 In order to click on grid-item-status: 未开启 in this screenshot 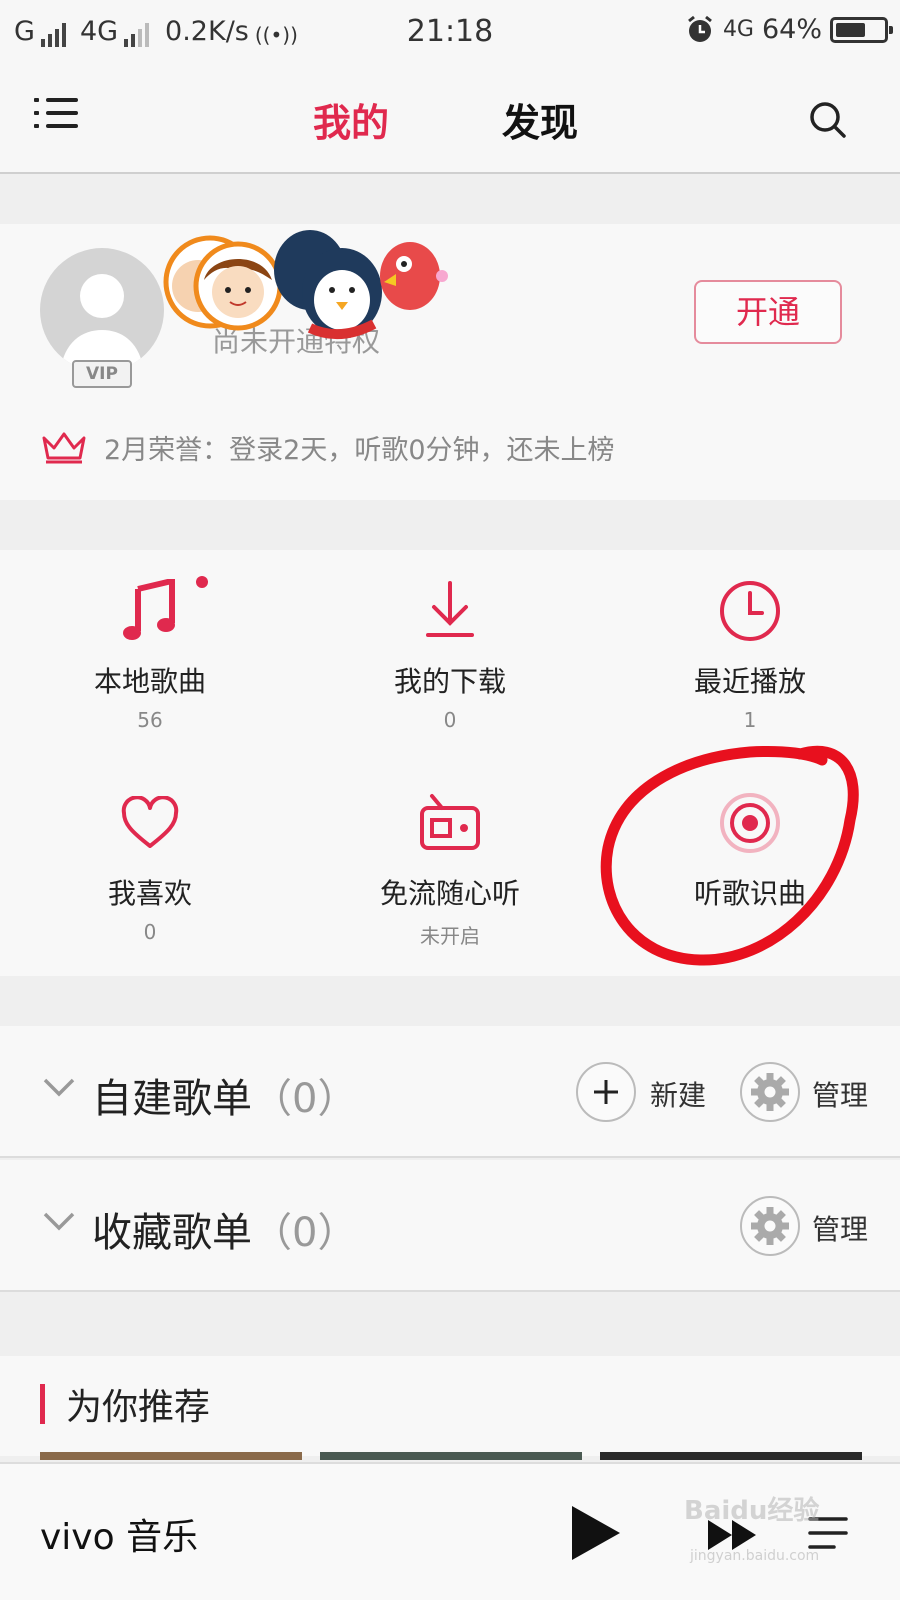, I will do `click(450, 936)`.